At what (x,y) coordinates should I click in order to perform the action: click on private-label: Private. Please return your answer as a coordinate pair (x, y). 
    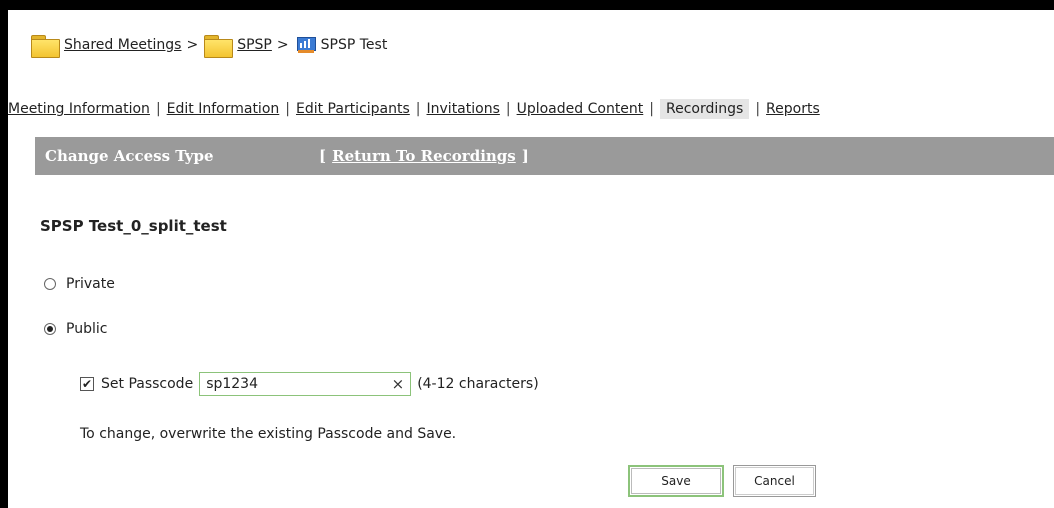
    Looking at the image, I should click on (90, 284).